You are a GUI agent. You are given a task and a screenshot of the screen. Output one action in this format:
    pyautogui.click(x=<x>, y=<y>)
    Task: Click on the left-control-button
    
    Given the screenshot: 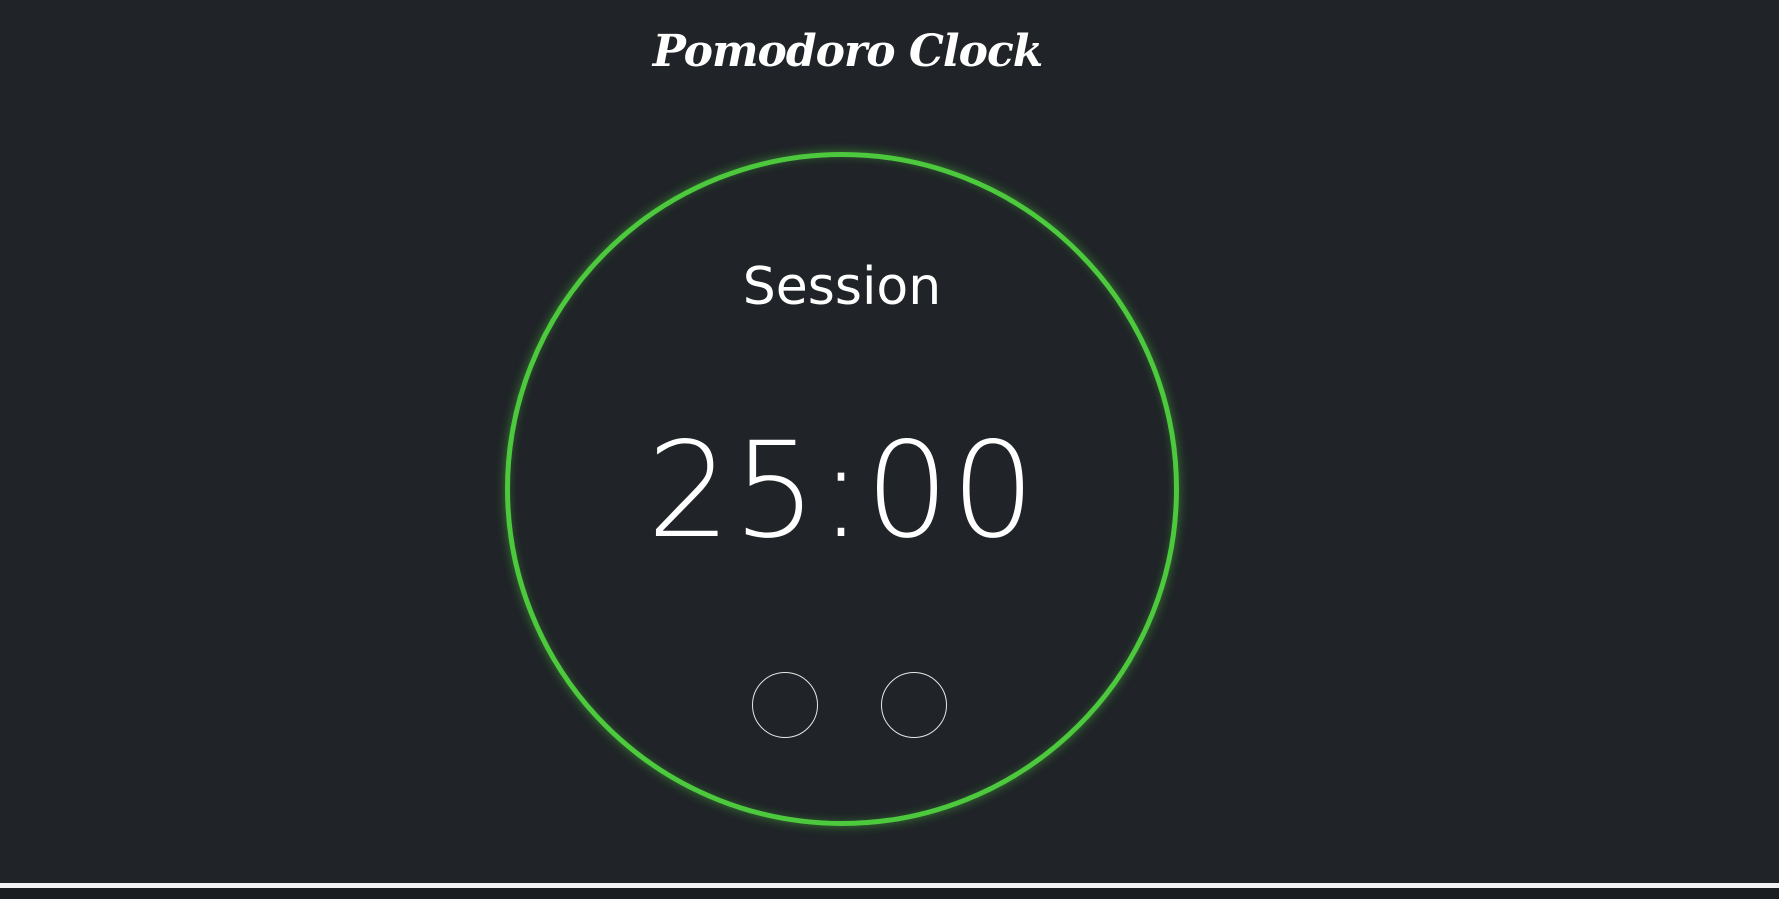 What is the action you would take?
    pyautogui.click(x=785, y=705)
    